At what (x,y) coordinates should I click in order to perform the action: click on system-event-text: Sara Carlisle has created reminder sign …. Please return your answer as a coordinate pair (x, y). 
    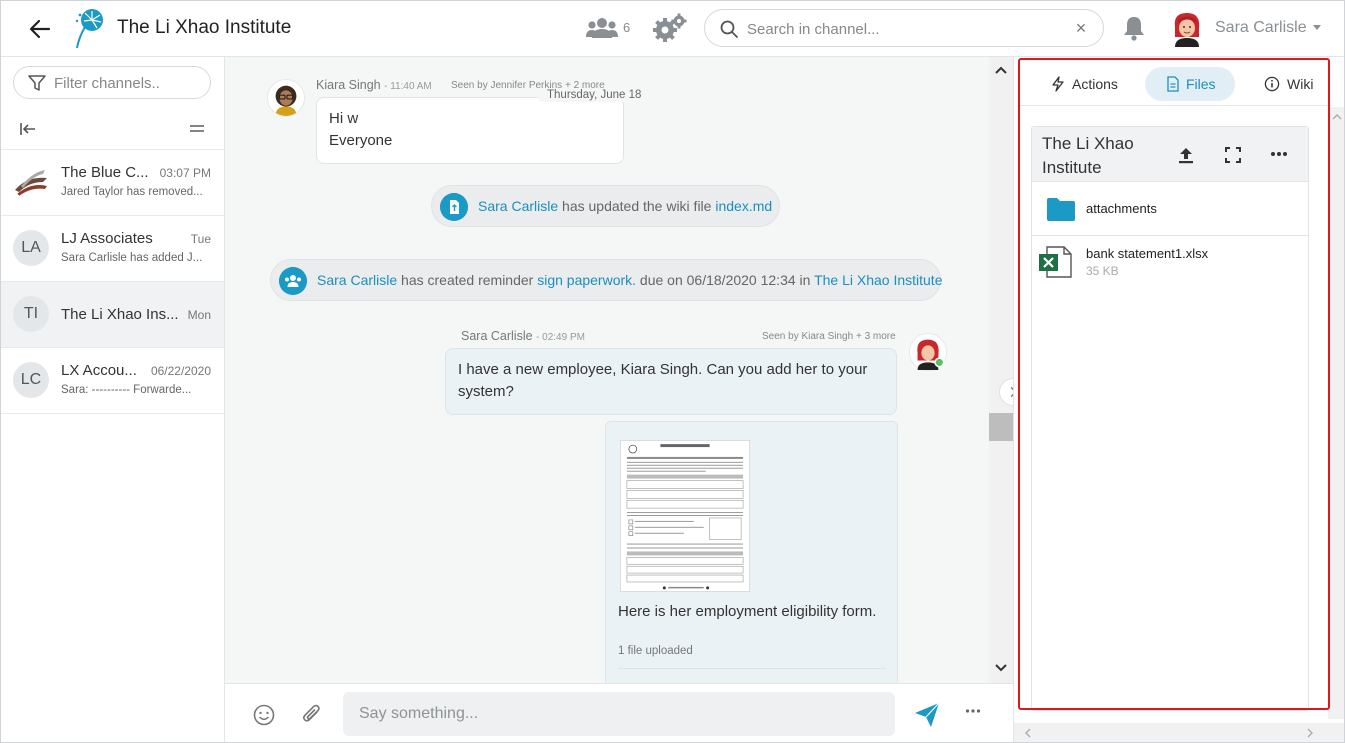
    Looking at the image, I should click on (630, 280).